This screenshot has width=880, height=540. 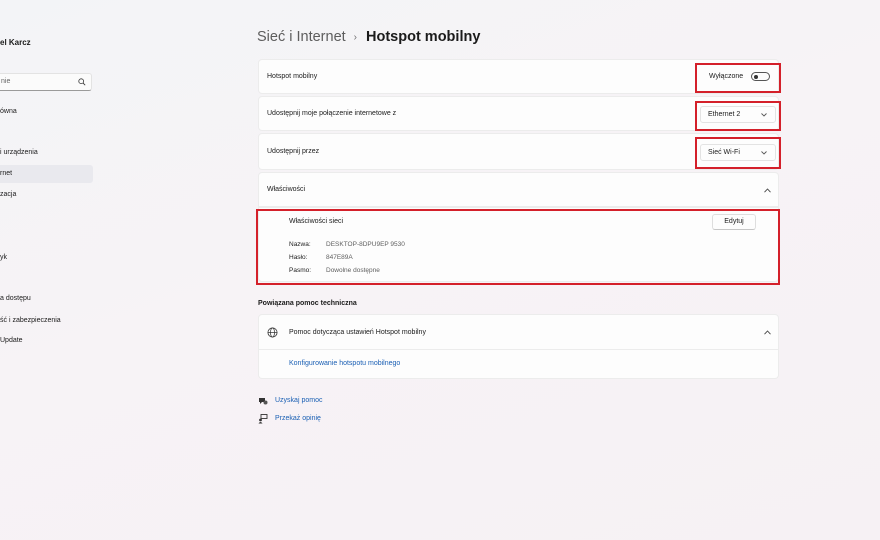 I want to click on share-from-label: Udostępnij moje połączenie internetowe z, so click(x=332, y=113).